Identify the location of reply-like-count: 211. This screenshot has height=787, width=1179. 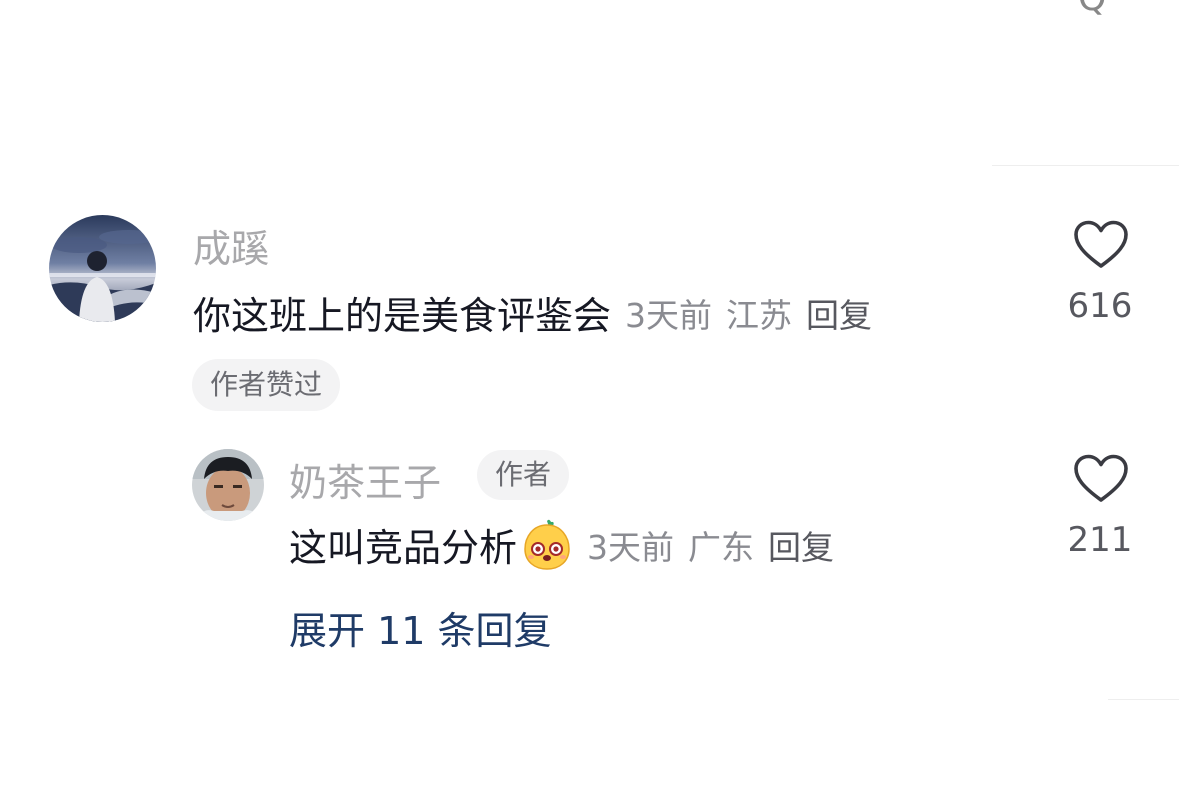
(1100, 540).